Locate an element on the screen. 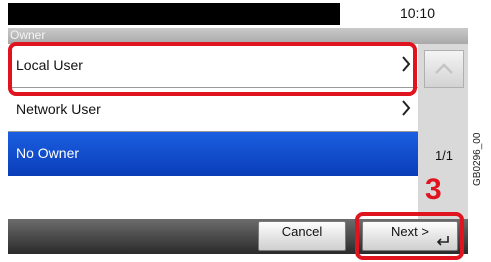 This screenshot has width=491, height=262. next-button-callout is located at coordinates (409, 236).